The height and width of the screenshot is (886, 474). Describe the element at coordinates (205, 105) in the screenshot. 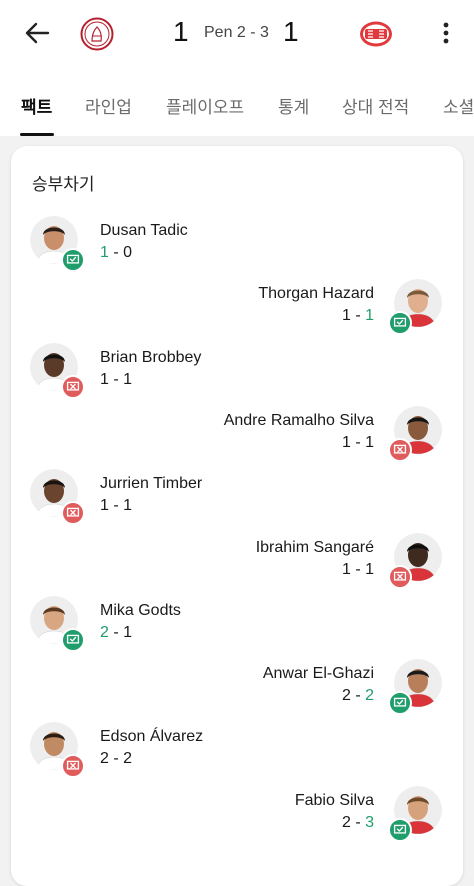

I see `tab-playoff: 플레이오프` at that location.